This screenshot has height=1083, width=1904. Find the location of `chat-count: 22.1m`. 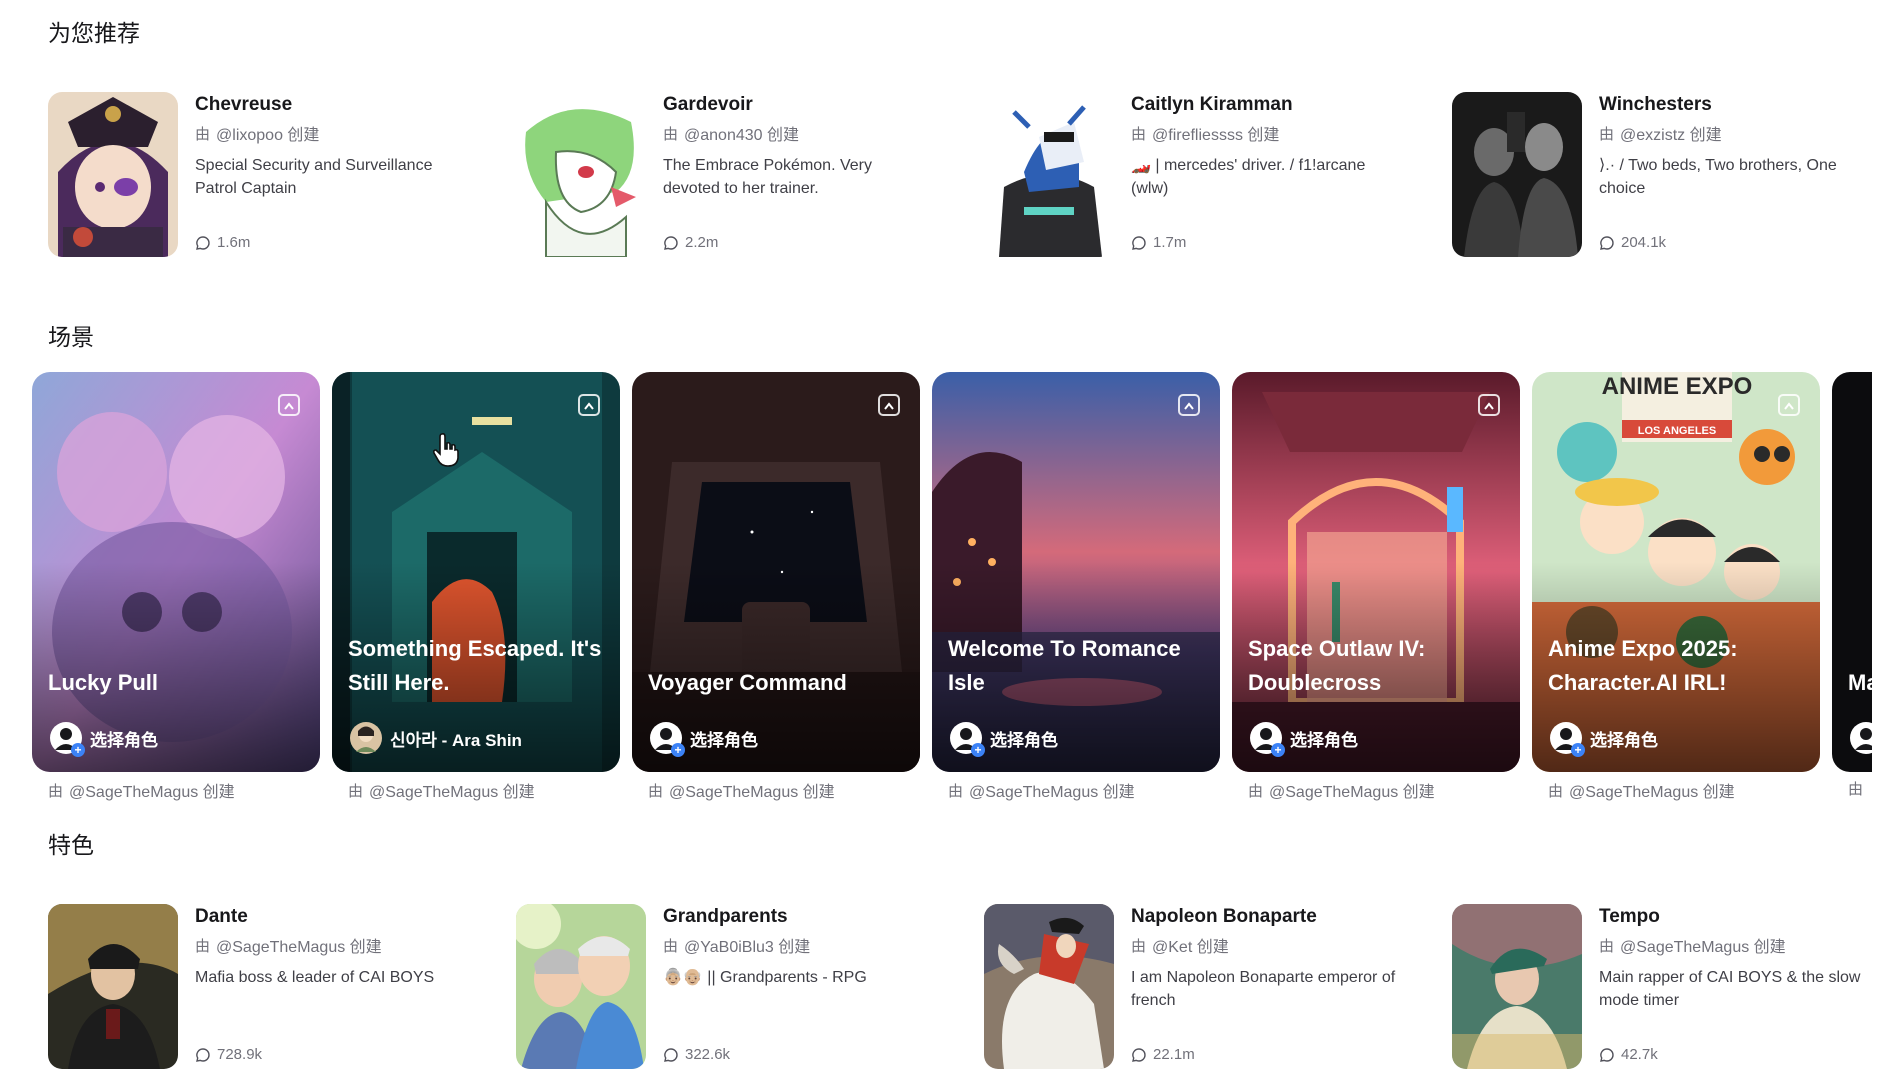

chat-count: 22.1m is located at coordinates (1163, 1054).